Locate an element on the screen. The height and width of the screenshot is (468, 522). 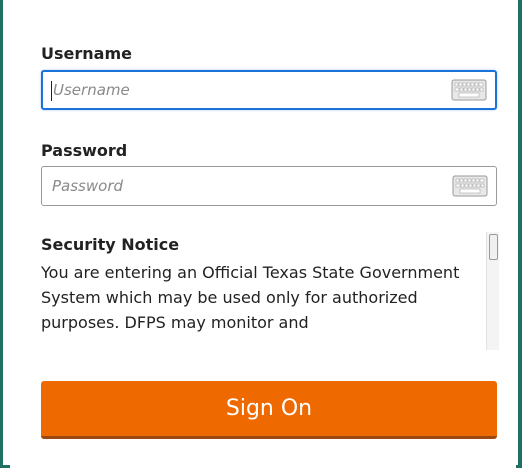
password-field: Password is located at coordinates (269, 186).